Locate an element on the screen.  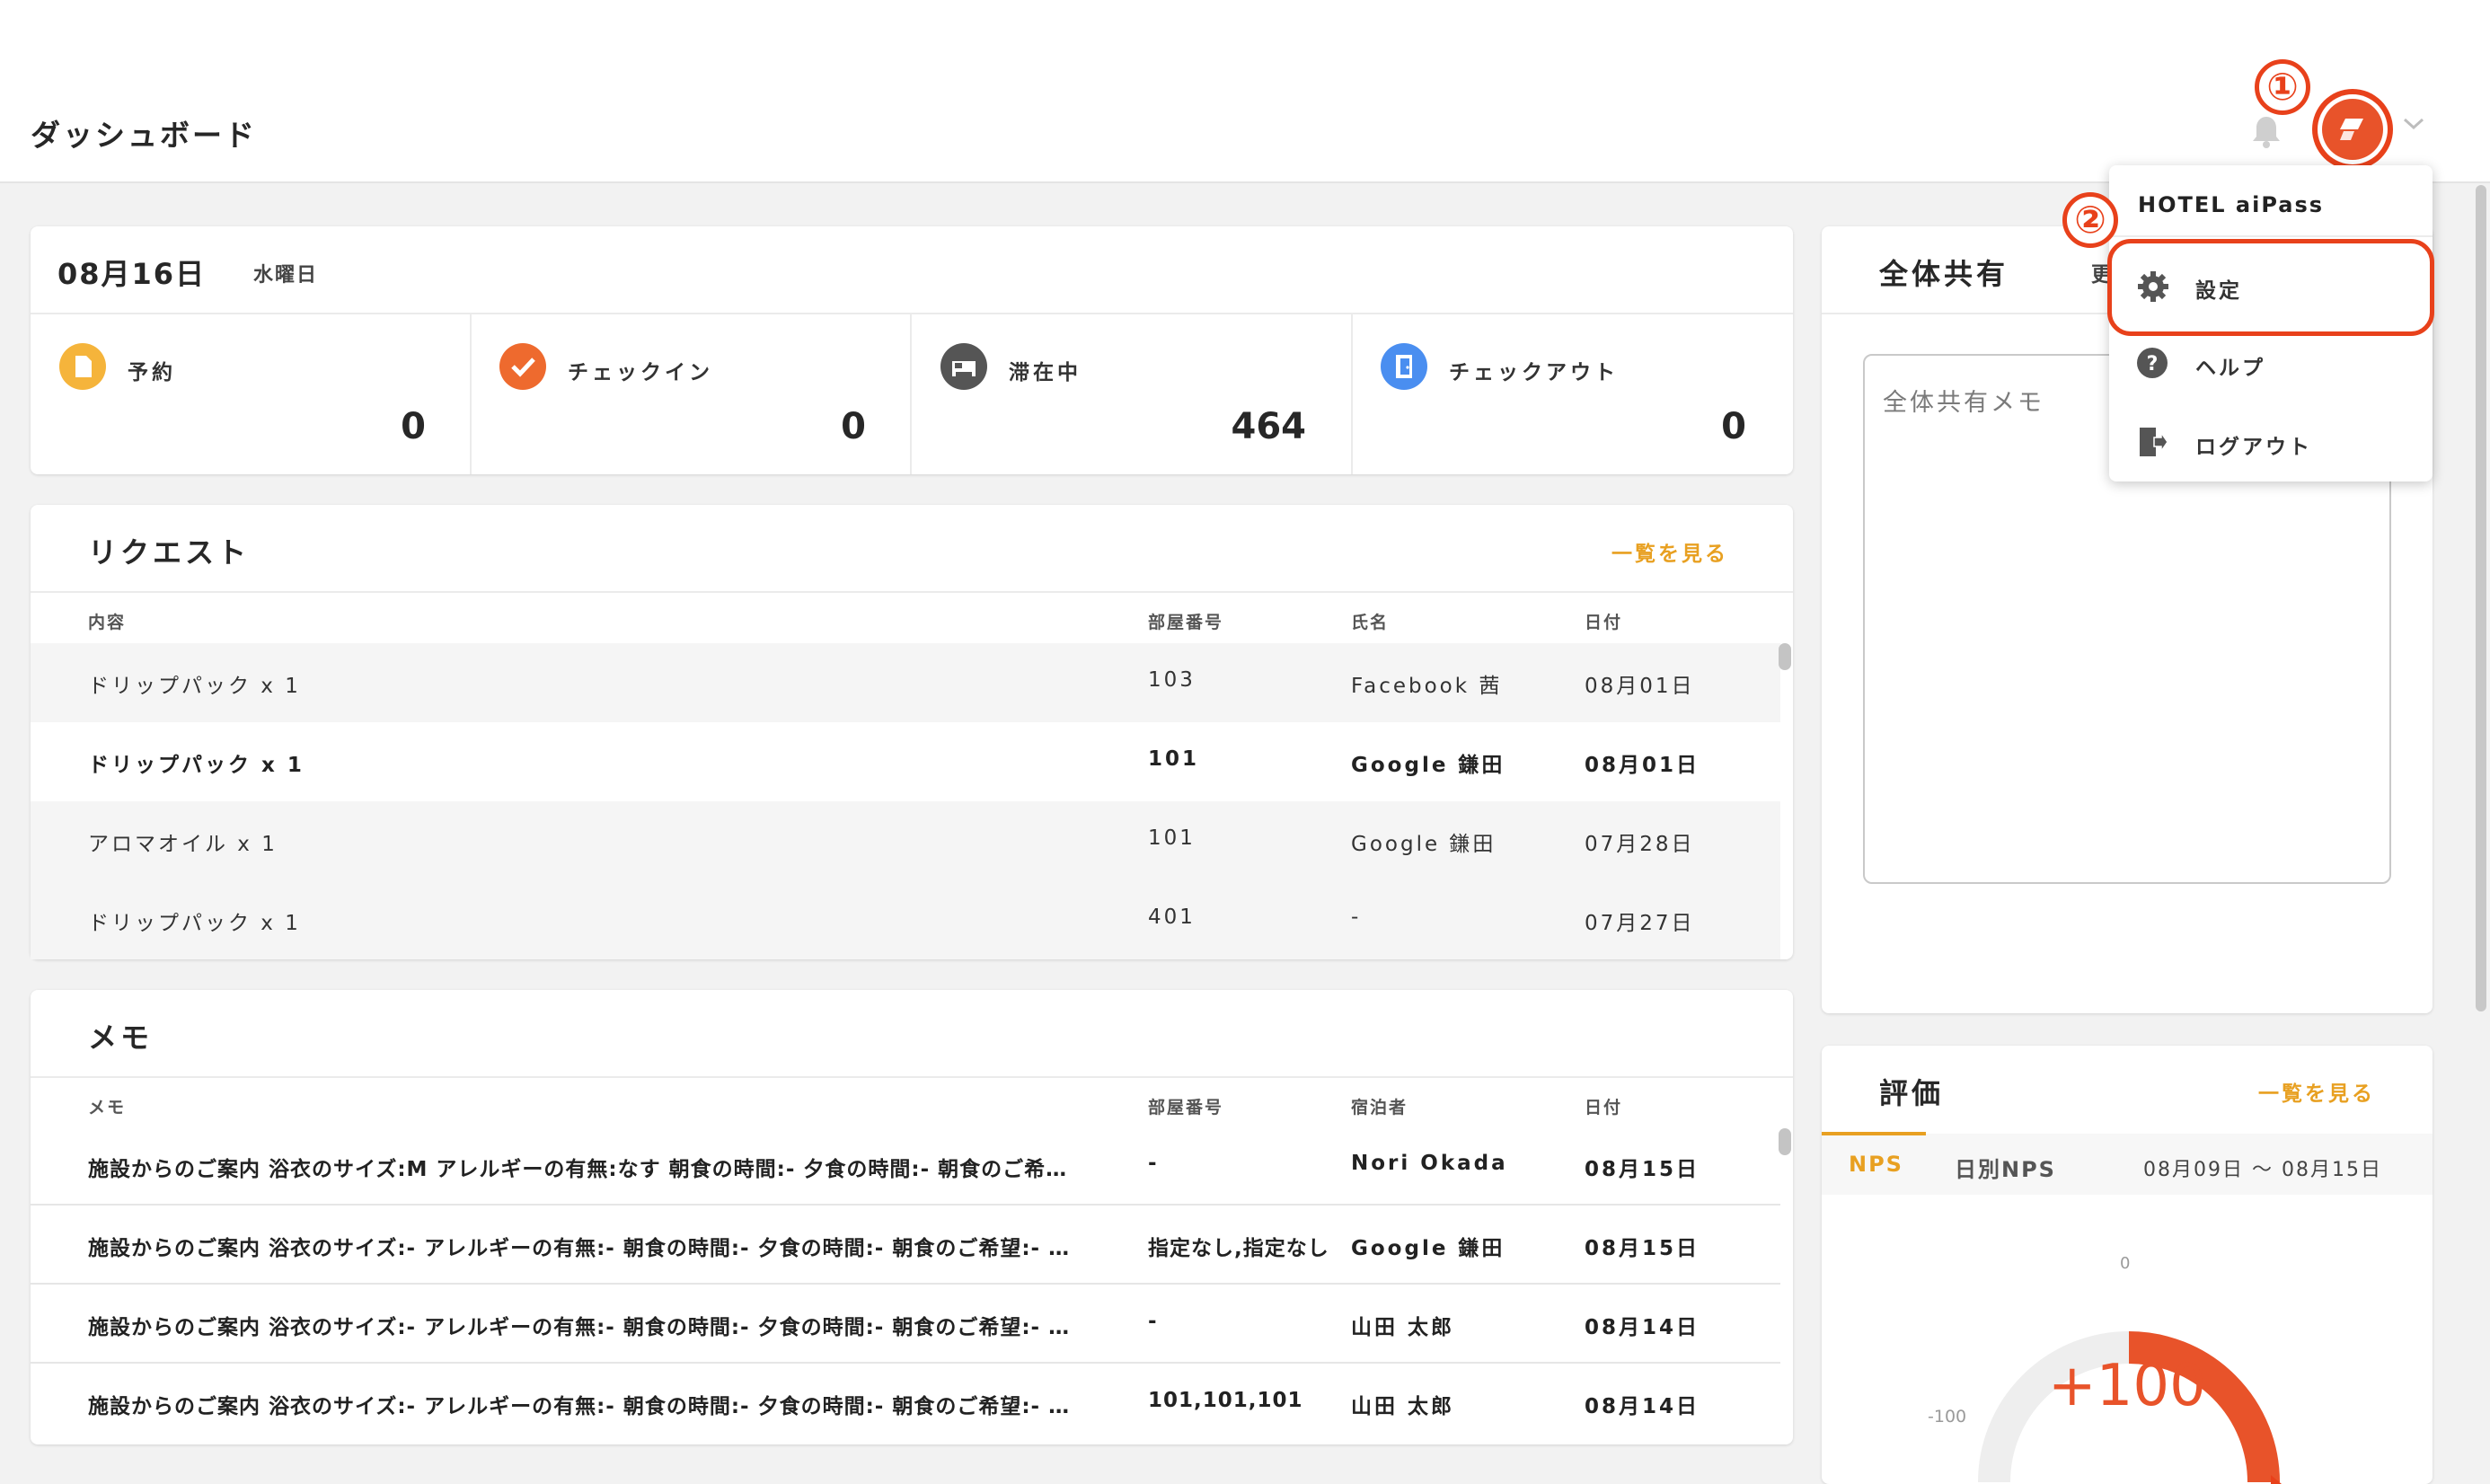
memo-title: メモ is located at coordinates (121, 1037).